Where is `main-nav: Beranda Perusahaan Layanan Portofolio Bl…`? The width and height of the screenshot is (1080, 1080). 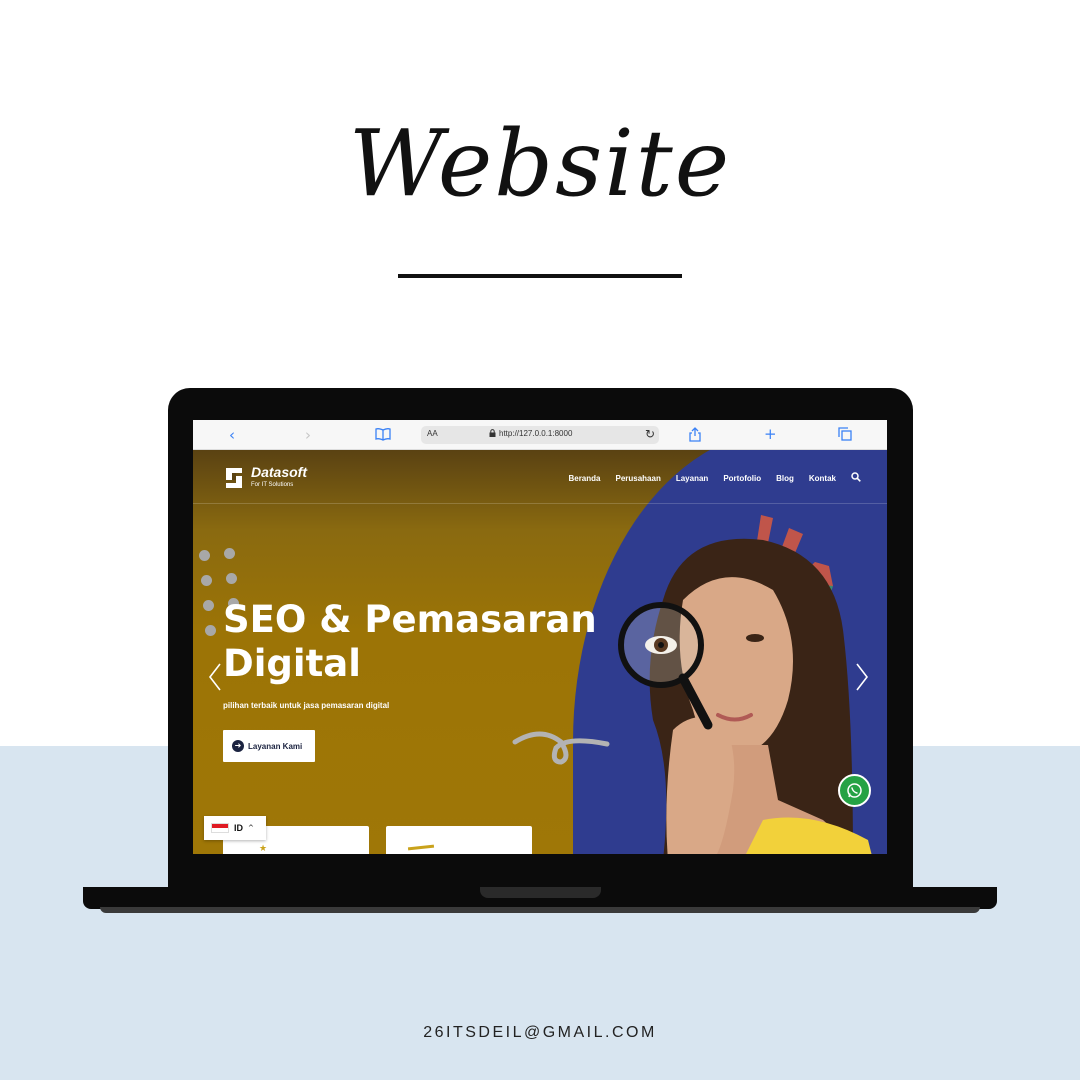 main-nav: Beranda Perusahaan Layanan Portofolio Bl… is located at coordinates (714, 478).